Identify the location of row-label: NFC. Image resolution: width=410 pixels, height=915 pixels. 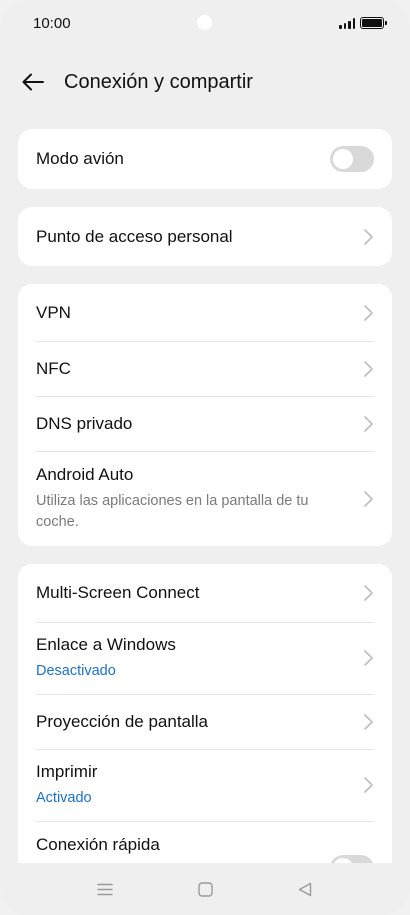
(53, 368).